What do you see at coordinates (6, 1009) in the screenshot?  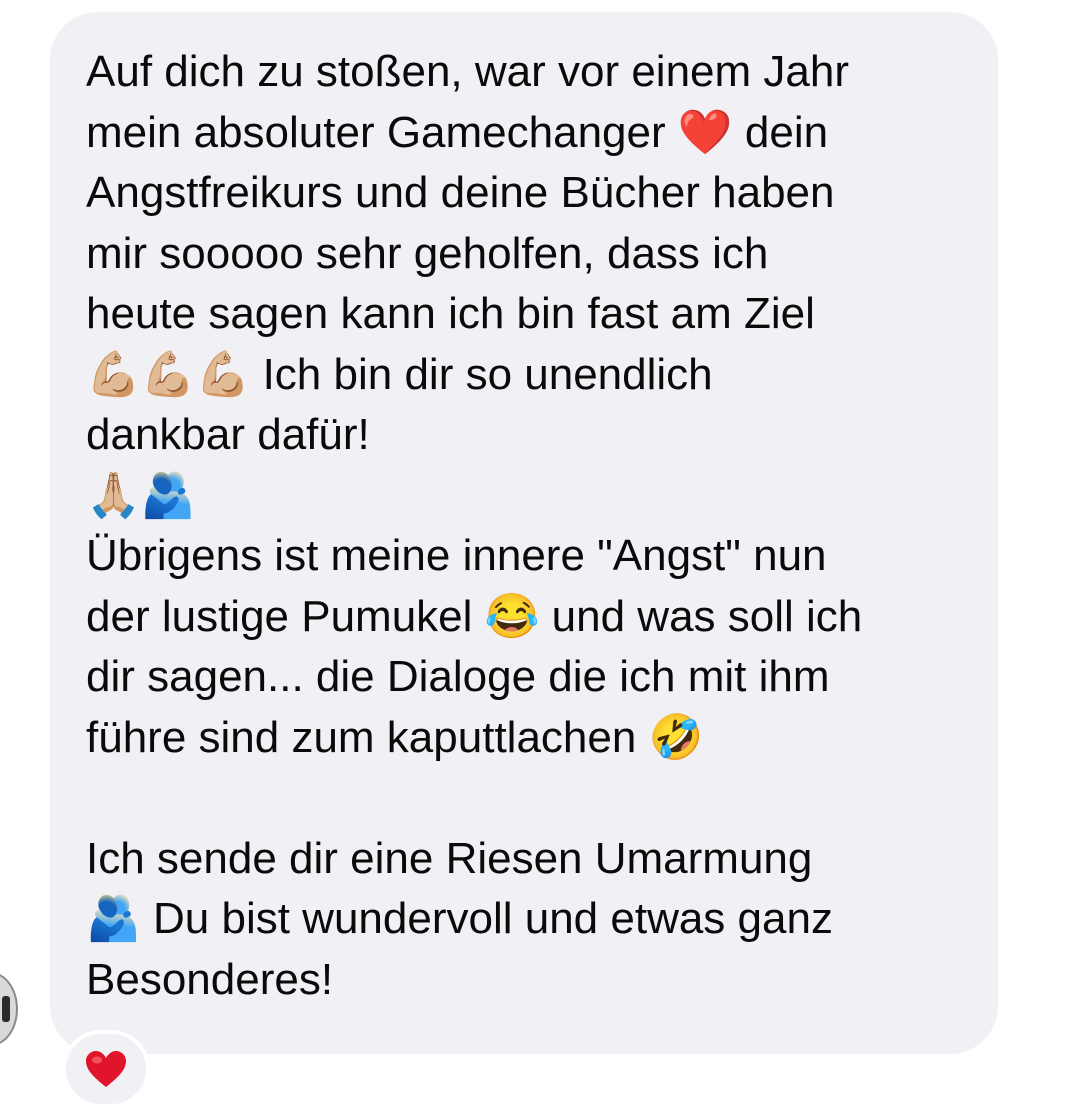 I see `avatar-image` at bounding box center [6, 1009].